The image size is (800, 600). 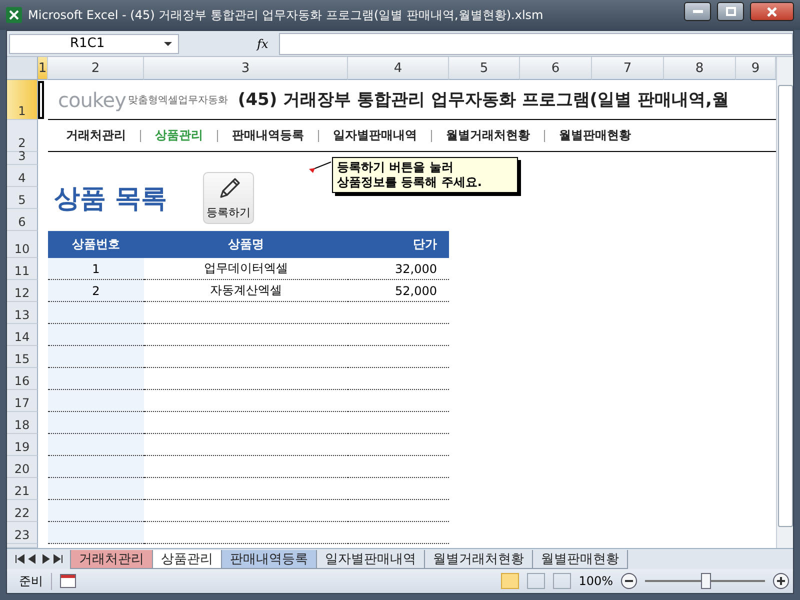 What do you see at coordinates (22, 445) in the screenshot?
I see `row-header: 19` at bounding box center [22, 445].